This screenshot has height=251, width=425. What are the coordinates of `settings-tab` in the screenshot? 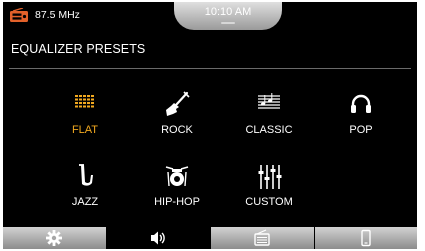 It's located at (54, 238).